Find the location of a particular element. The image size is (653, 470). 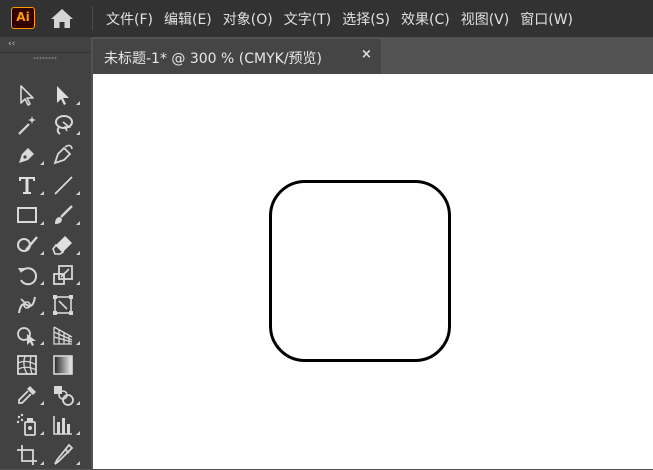

lasso-icon is located at coordinates (64, 125).